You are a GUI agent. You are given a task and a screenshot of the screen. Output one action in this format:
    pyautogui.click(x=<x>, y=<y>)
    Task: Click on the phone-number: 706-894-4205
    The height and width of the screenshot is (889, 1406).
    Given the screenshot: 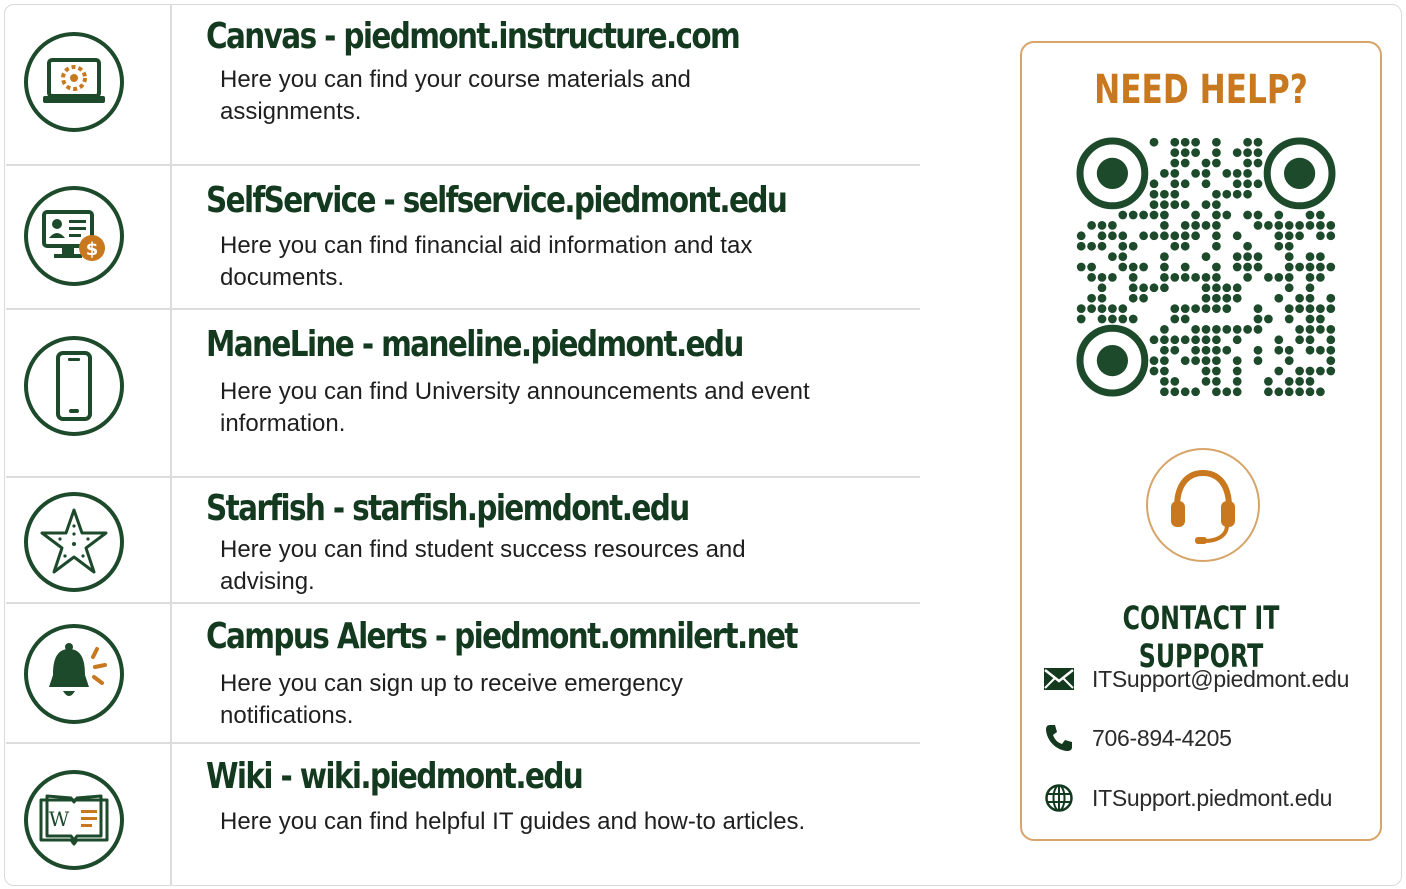 What is the action you would take?
    pyautogui.click(x=1162, y=738)
    